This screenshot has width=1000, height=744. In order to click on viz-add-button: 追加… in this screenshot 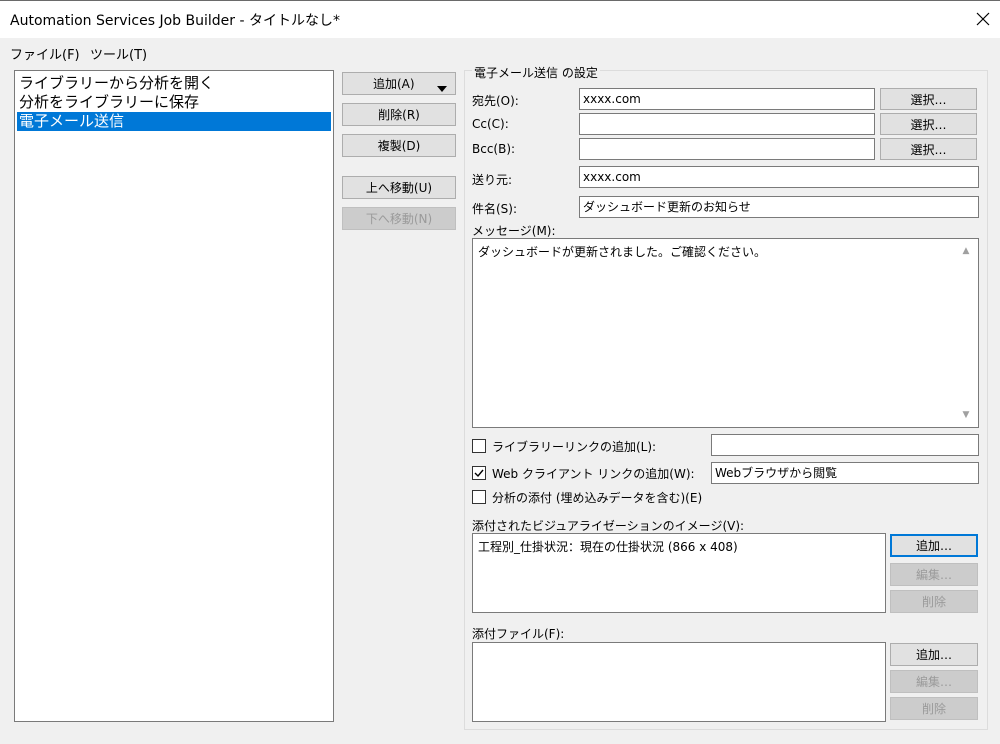, I will do `click(934, 545)`.